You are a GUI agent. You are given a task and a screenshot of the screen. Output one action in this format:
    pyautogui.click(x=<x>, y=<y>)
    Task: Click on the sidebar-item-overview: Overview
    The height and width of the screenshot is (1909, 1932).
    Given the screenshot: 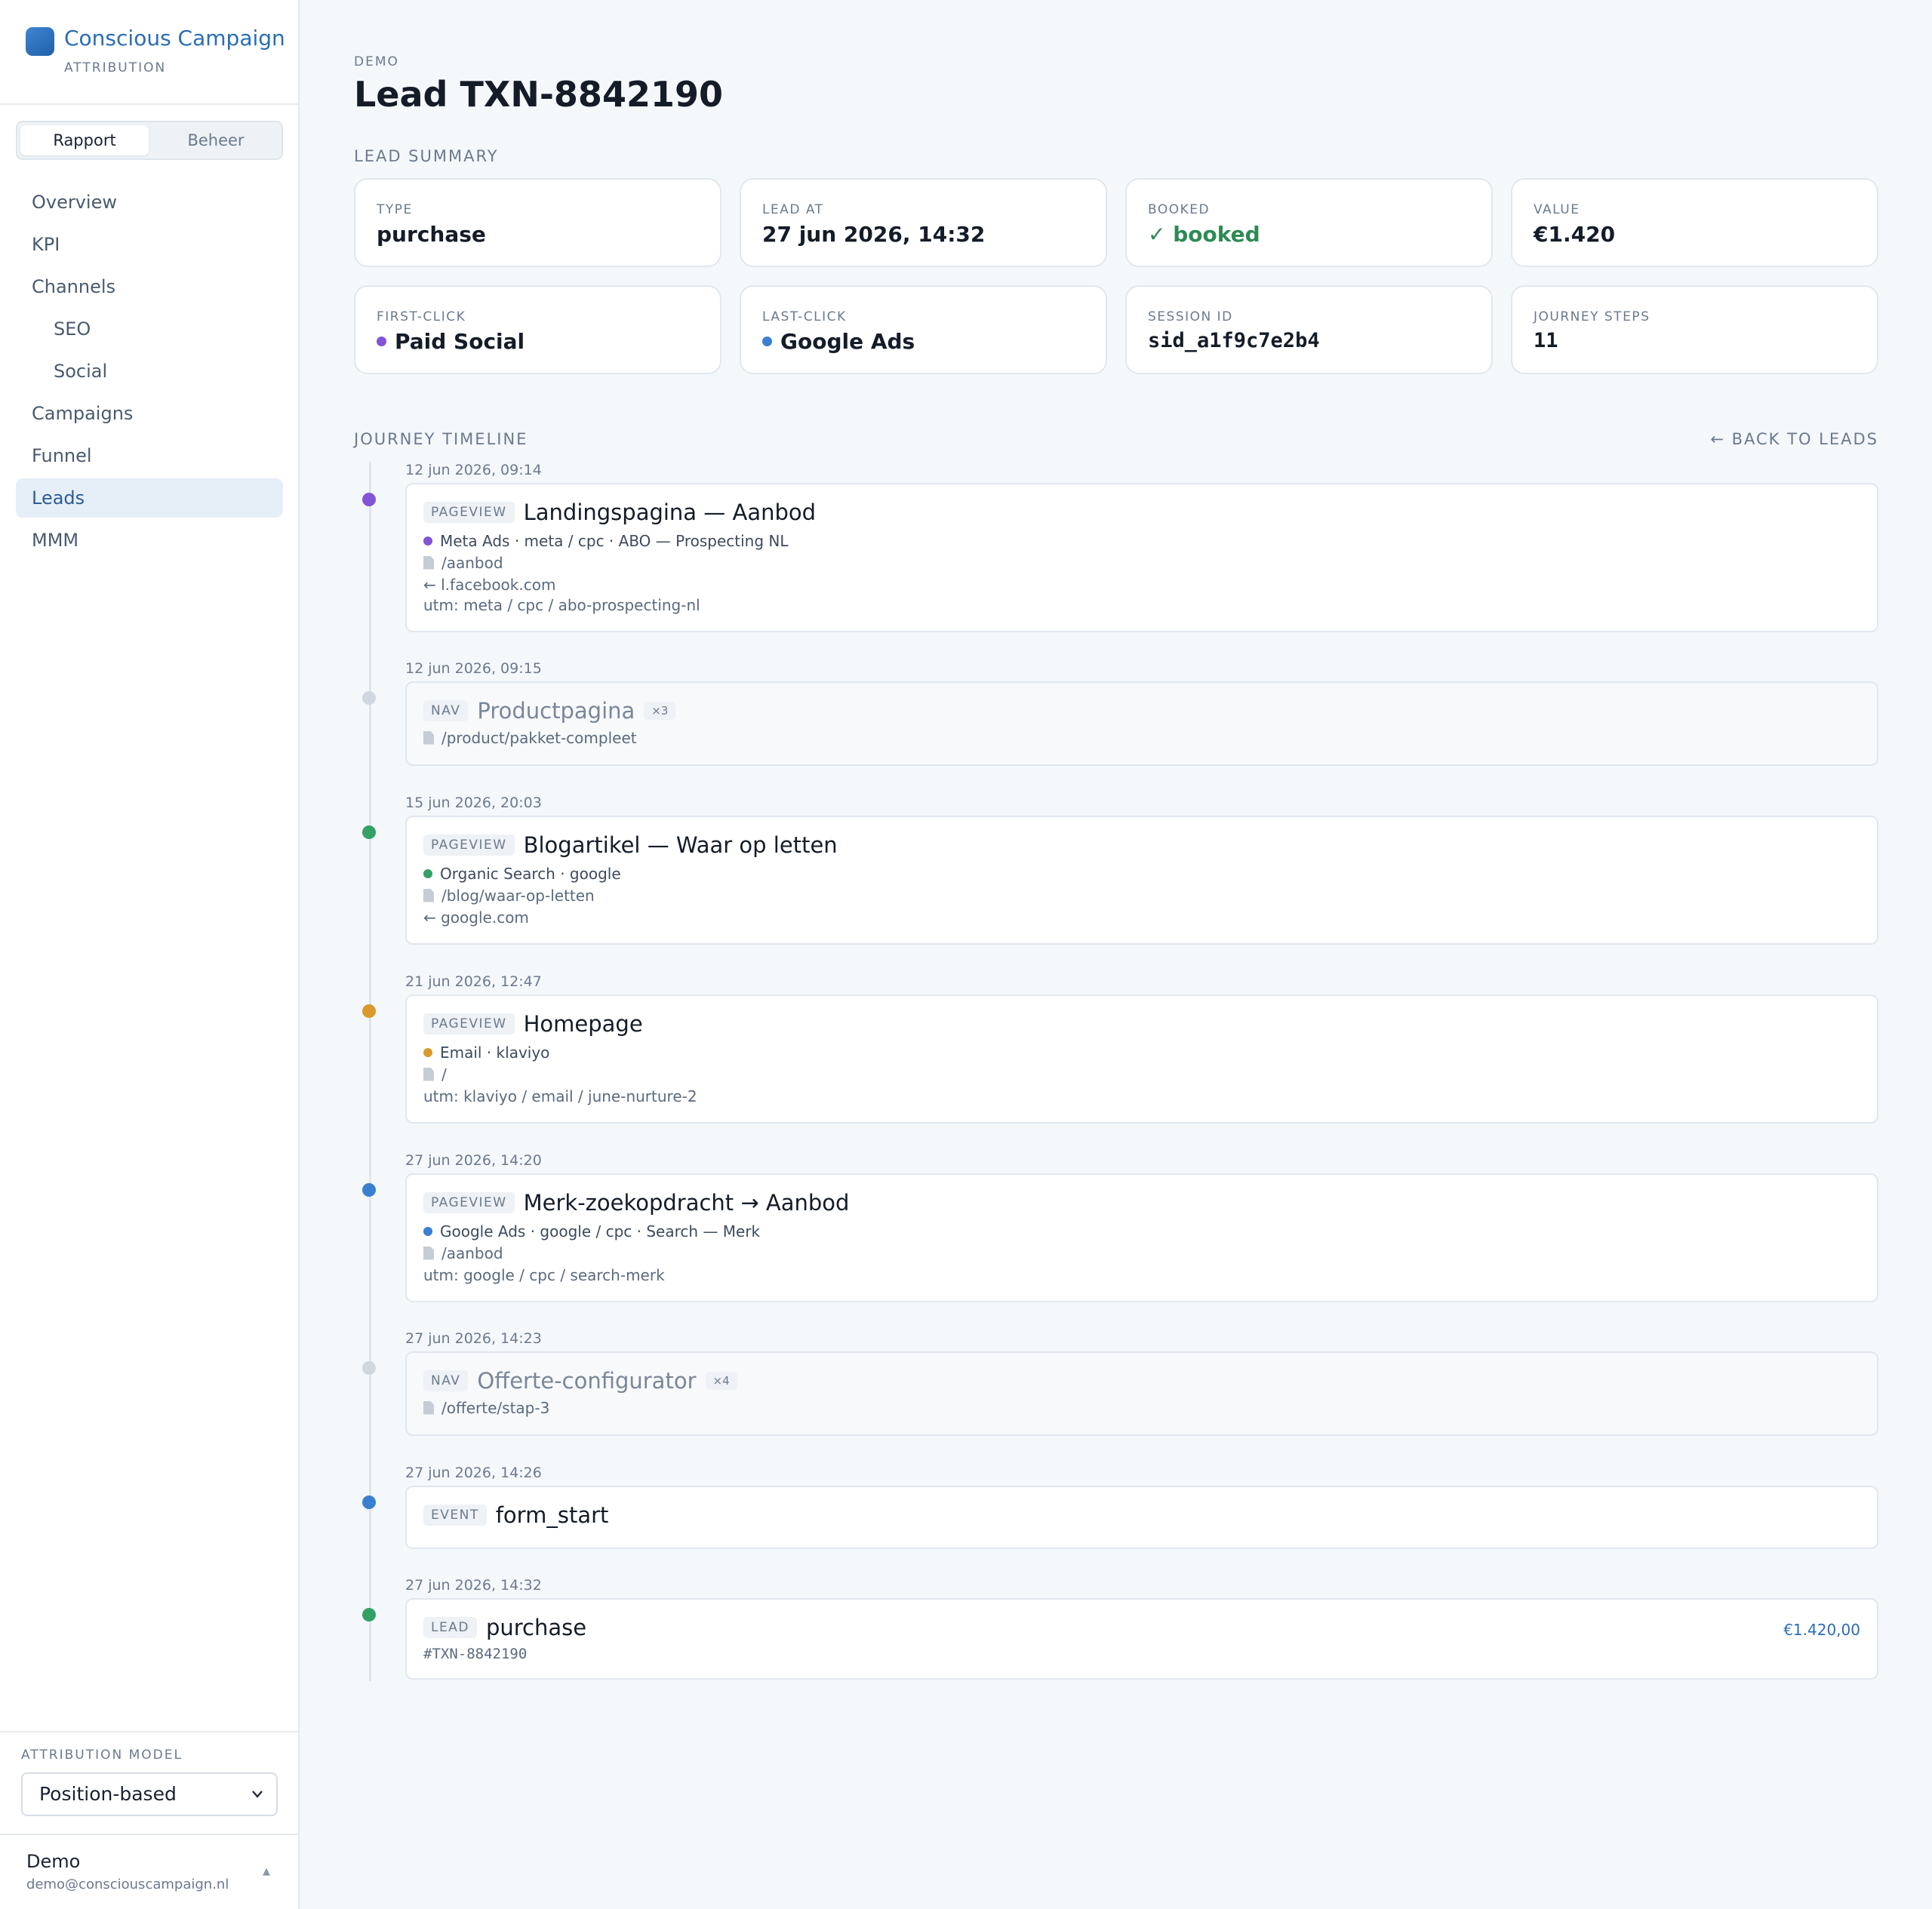 What is the action you would take?
    pyautogui.click(x=149, y=202)
    